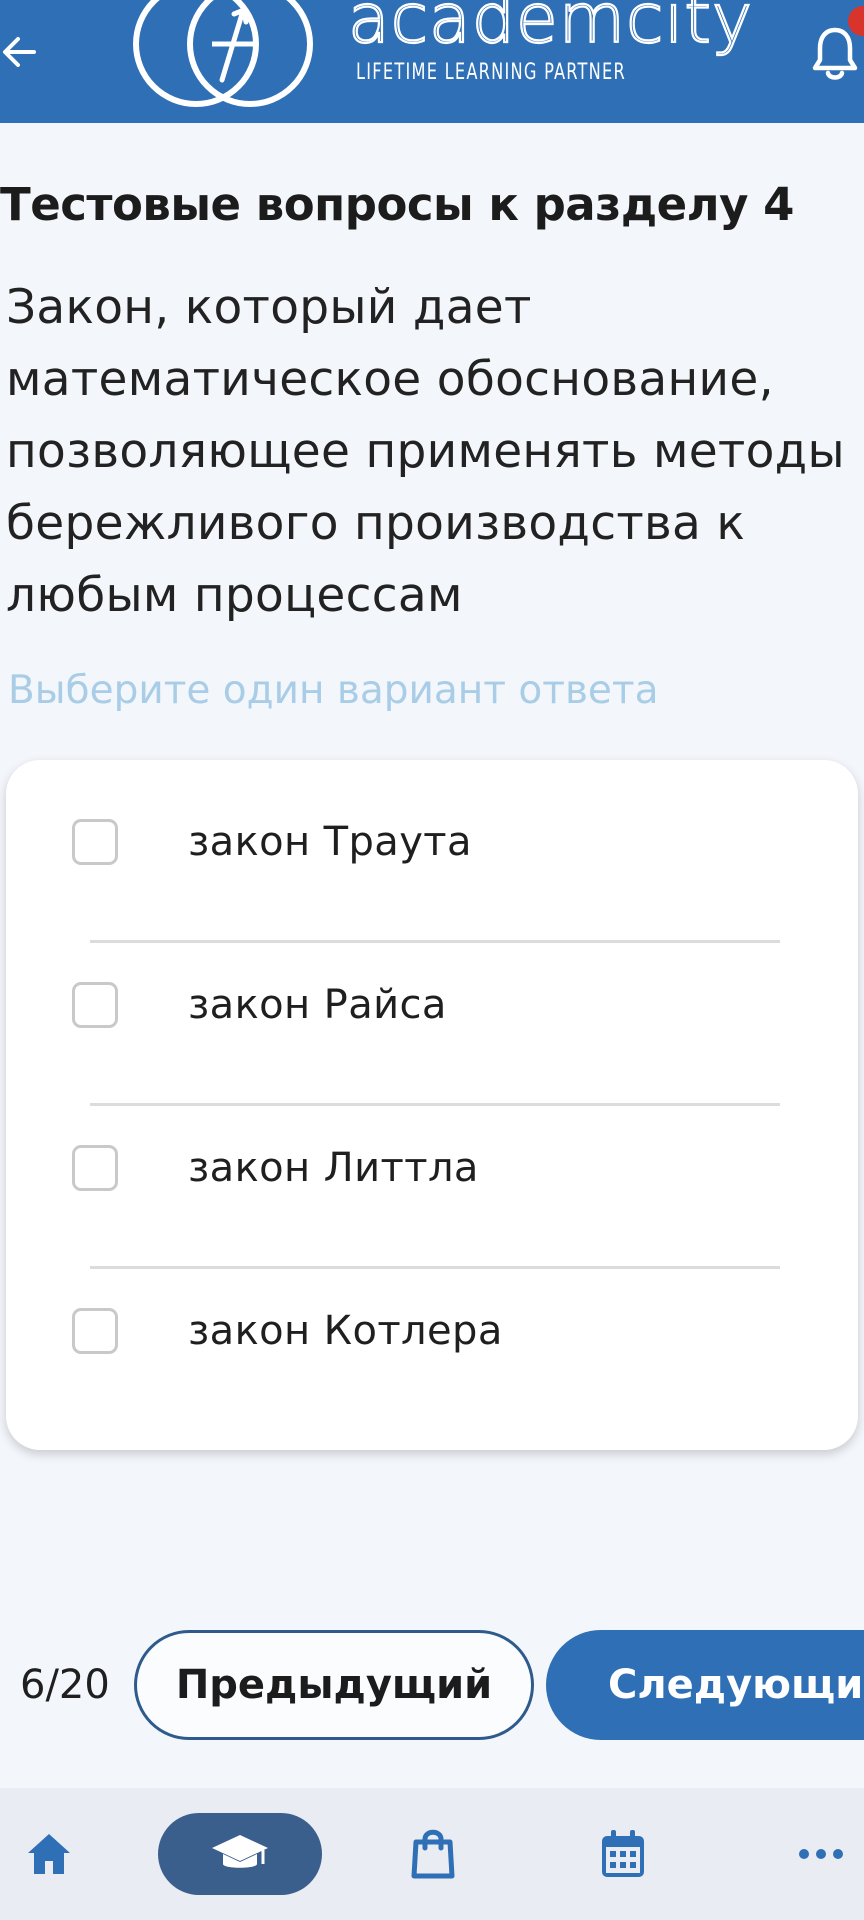  What do you see at coordinates (317, 1004) in the screenshot?
I see `answer-option-label: закон Райса` at bounding box center [317, 1004].